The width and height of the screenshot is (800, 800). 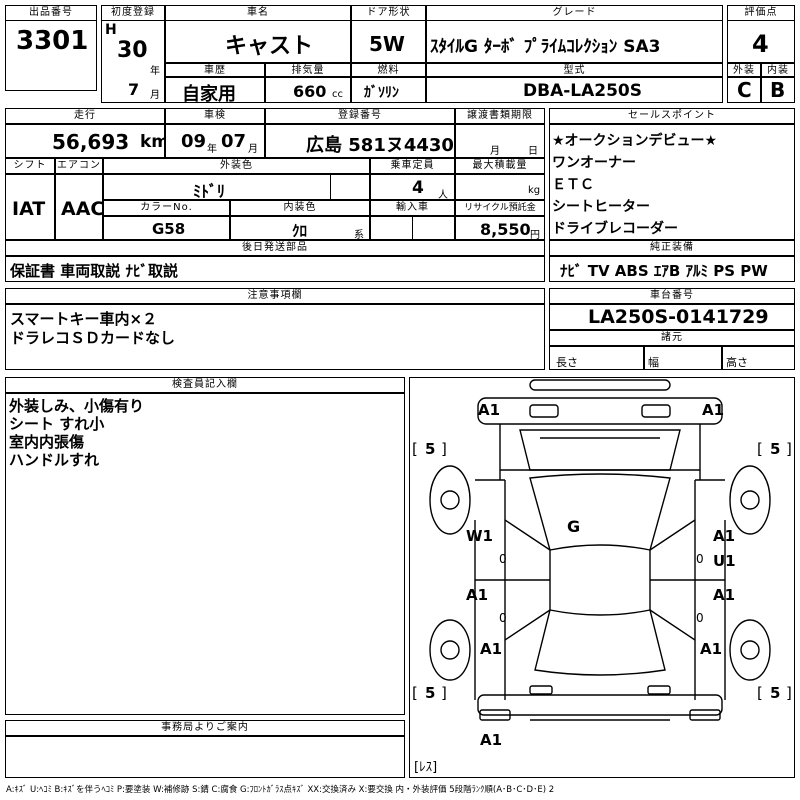 What do you see at coordinates (443, 195) in the screenshot?
I see `capacity-unit: 人` at bounding box center [443, 195].